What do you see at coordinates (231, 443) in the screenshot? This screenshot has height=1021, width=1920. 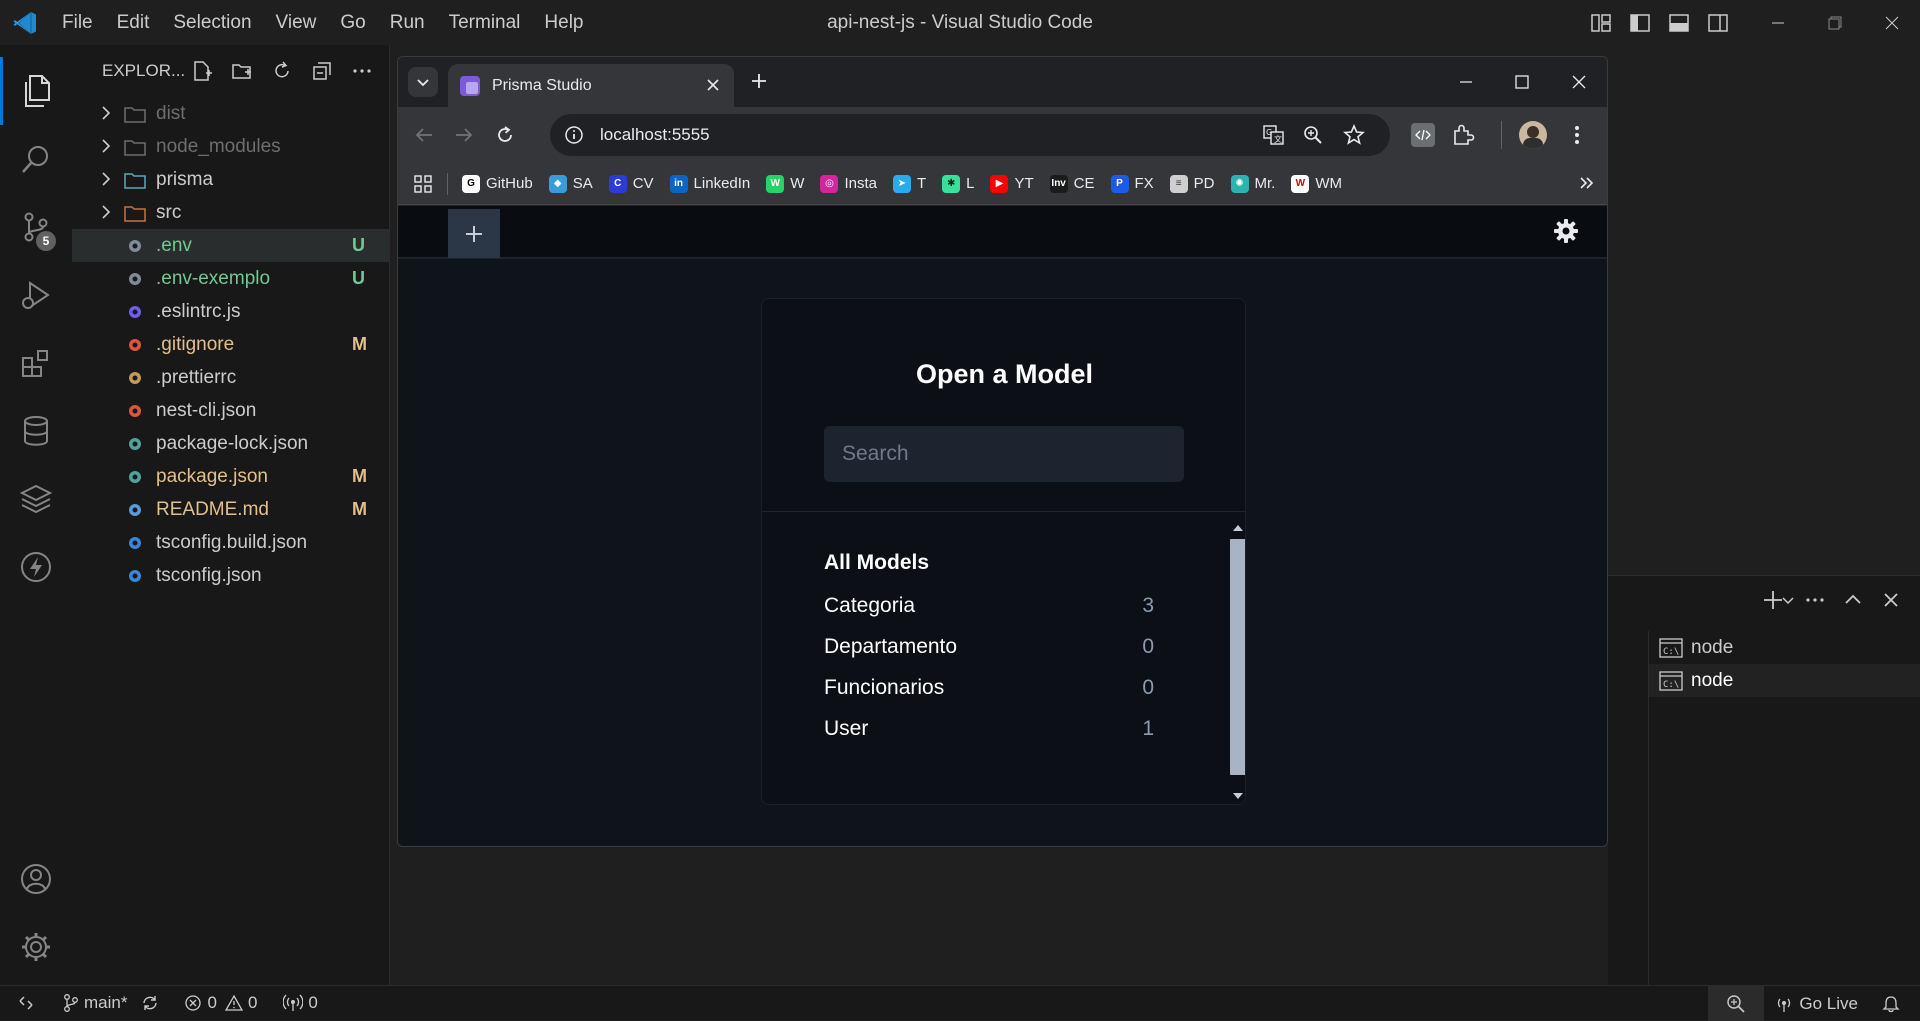 I see `tree-item: package-lock.json` at bounding box center [231, 443].